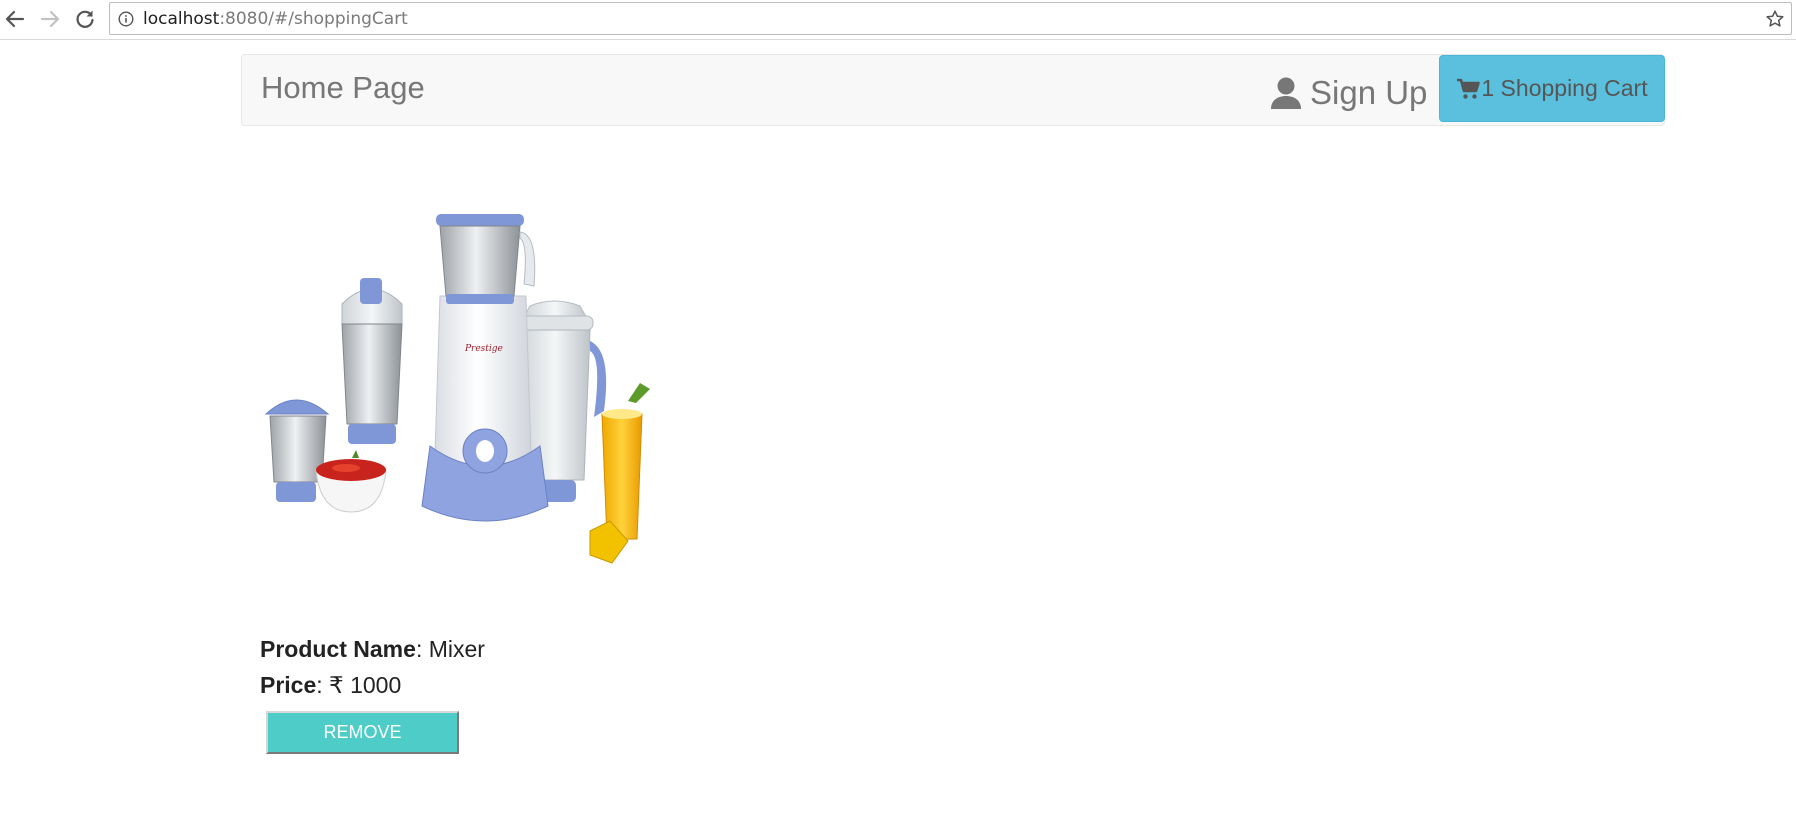 The width and height of the screenshot is (1796, 834). What do you see at coordinates (362, 732) in the screenshot?
I see `remove-button: REMOVE` at bounding box center [362, 732].